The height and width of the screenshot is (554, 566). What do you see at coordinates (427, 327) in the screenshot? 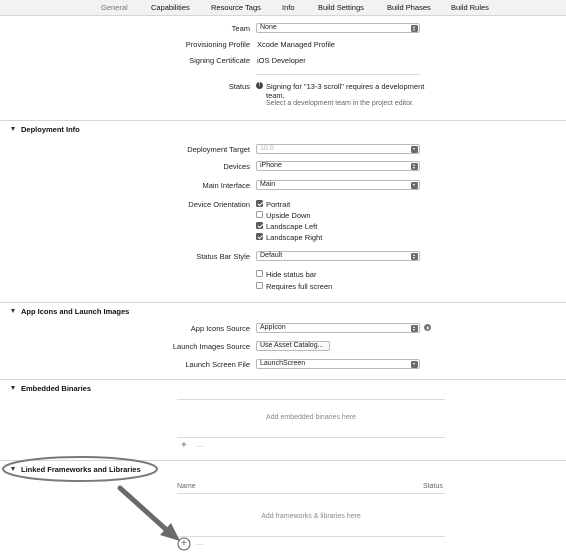
I see `go-to-arrow-icon` at bounding box center [427, 327].